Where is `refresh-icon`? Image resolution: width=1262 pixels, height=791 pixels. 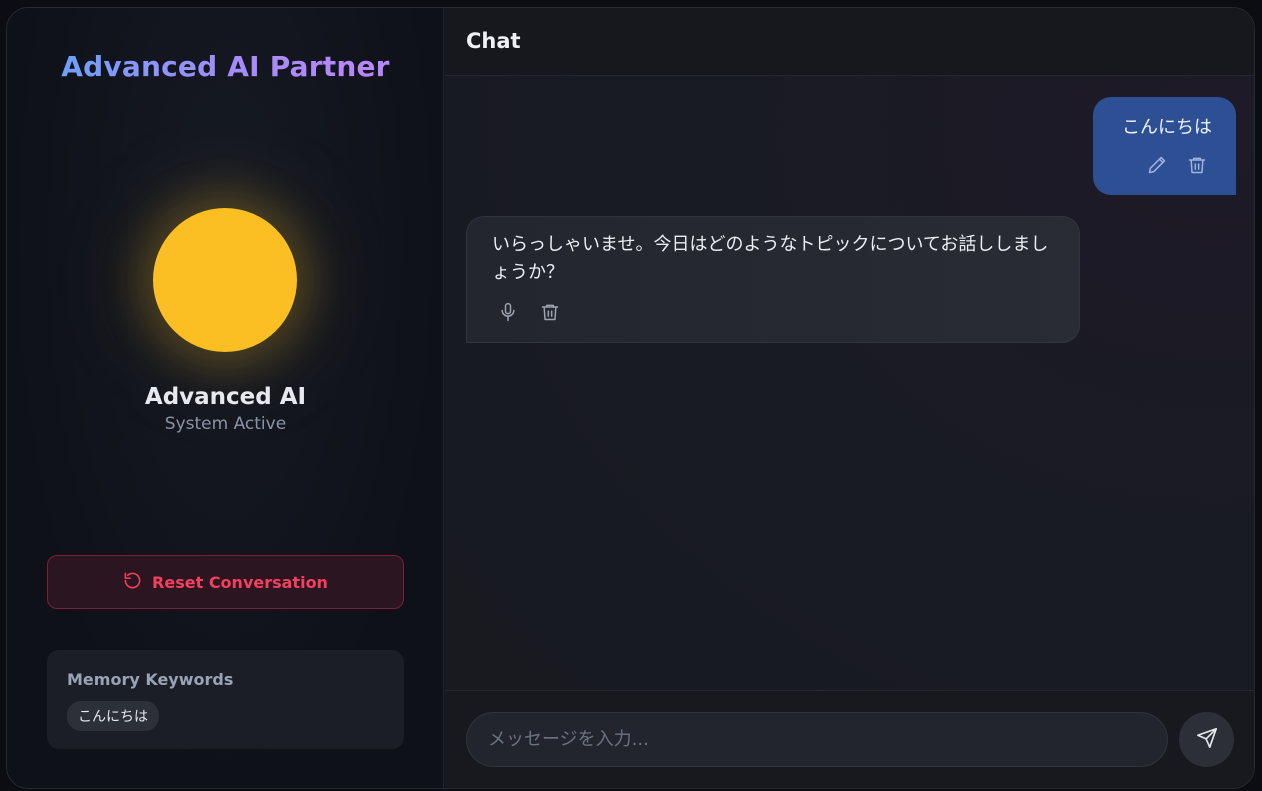 refresh-icon is located at coordinates (132, 582).